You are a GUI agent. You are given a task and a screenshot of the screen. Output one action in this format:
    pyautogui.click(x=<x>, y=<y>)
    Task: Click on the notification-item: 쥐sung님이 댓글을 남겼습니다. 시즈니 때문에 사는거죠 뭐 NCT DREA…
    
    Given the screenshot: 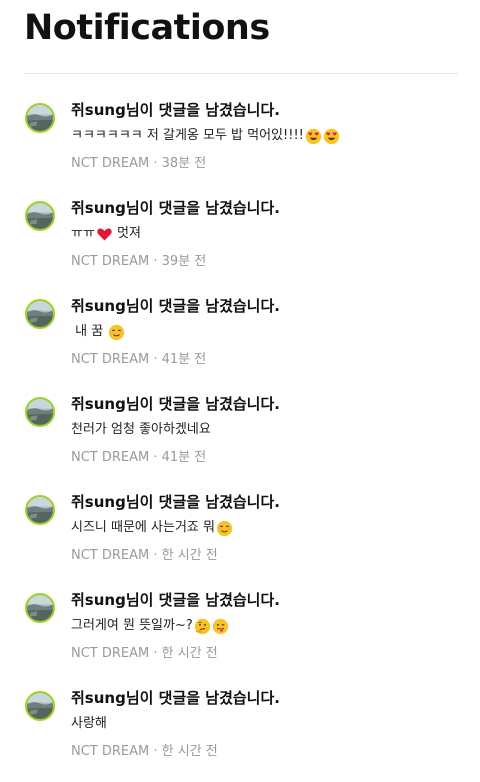 What is the action you would take?
    pyautogui.click(x=240, y=537)
    